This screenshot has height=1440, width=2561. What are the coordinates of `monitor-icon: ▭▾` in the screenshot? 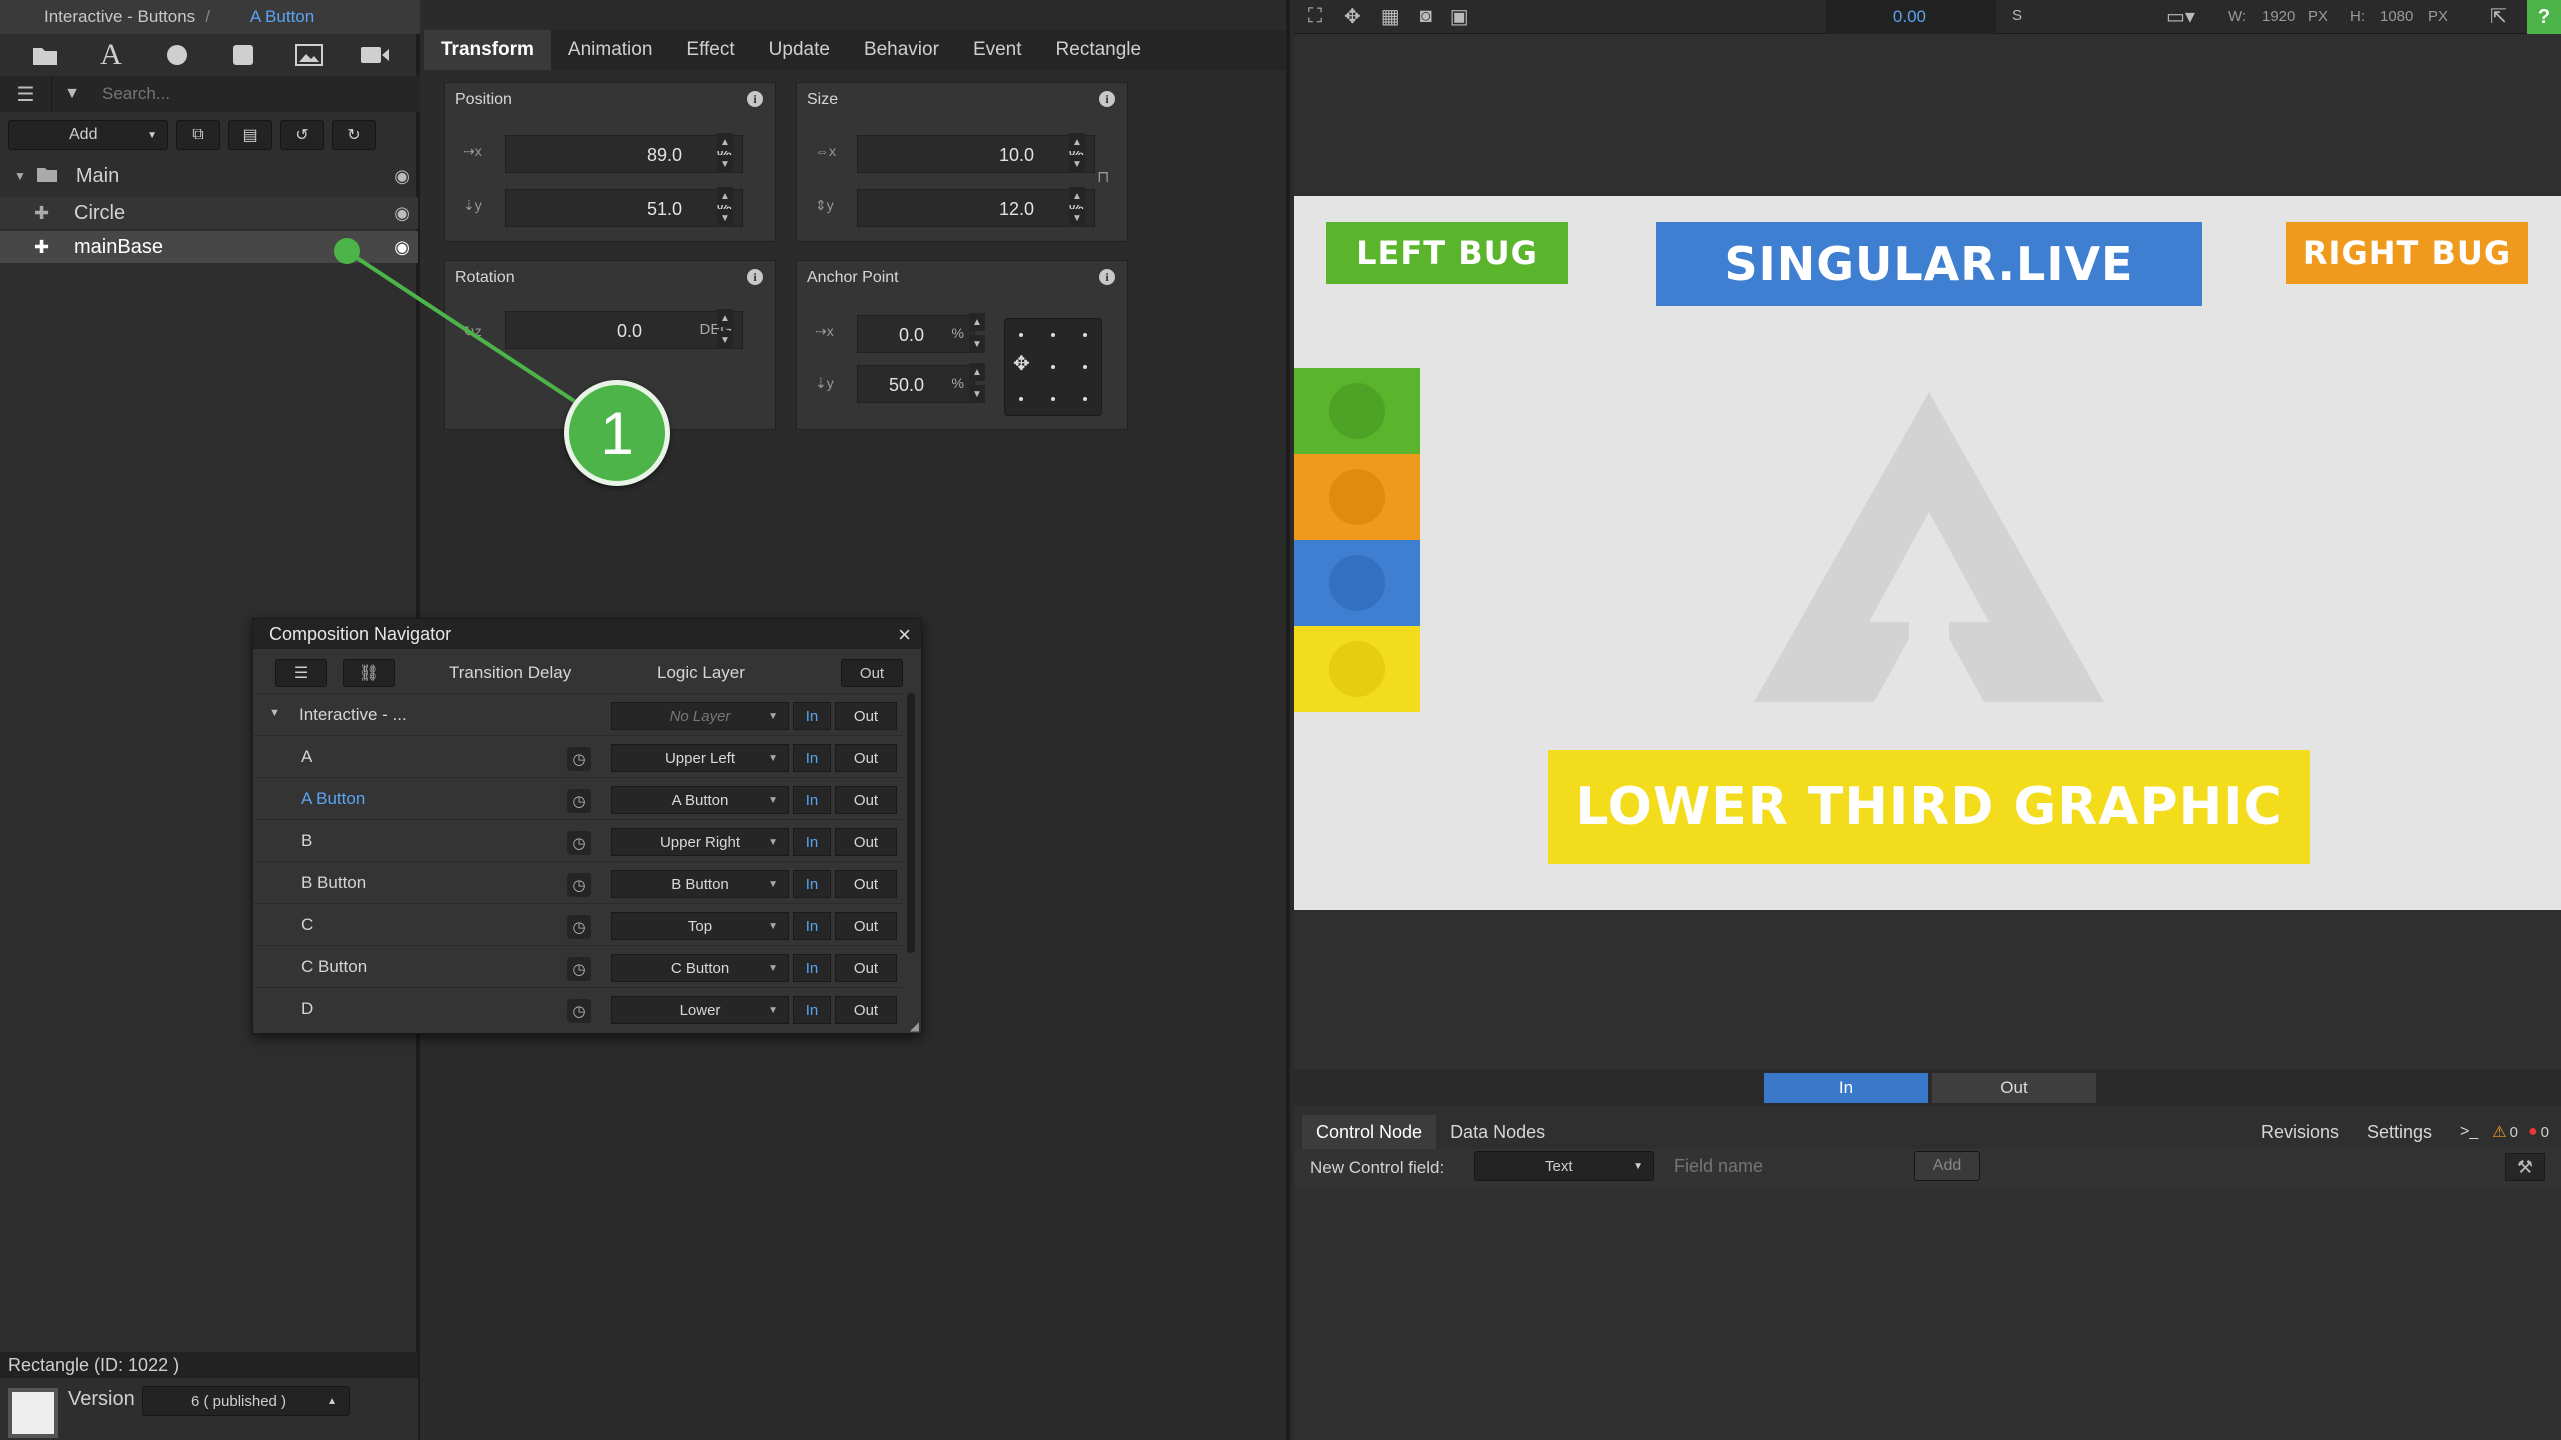 It's located at (2180, 16).